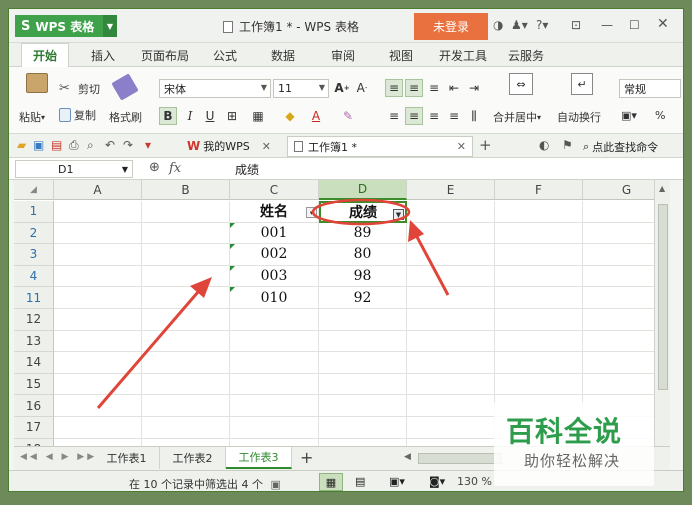 Image resolution: width=692 pixels, height=505 pixels. Describe the element at coordinates (498, 25) in the screenshot. I see `skin-icon: ◑` at that location.